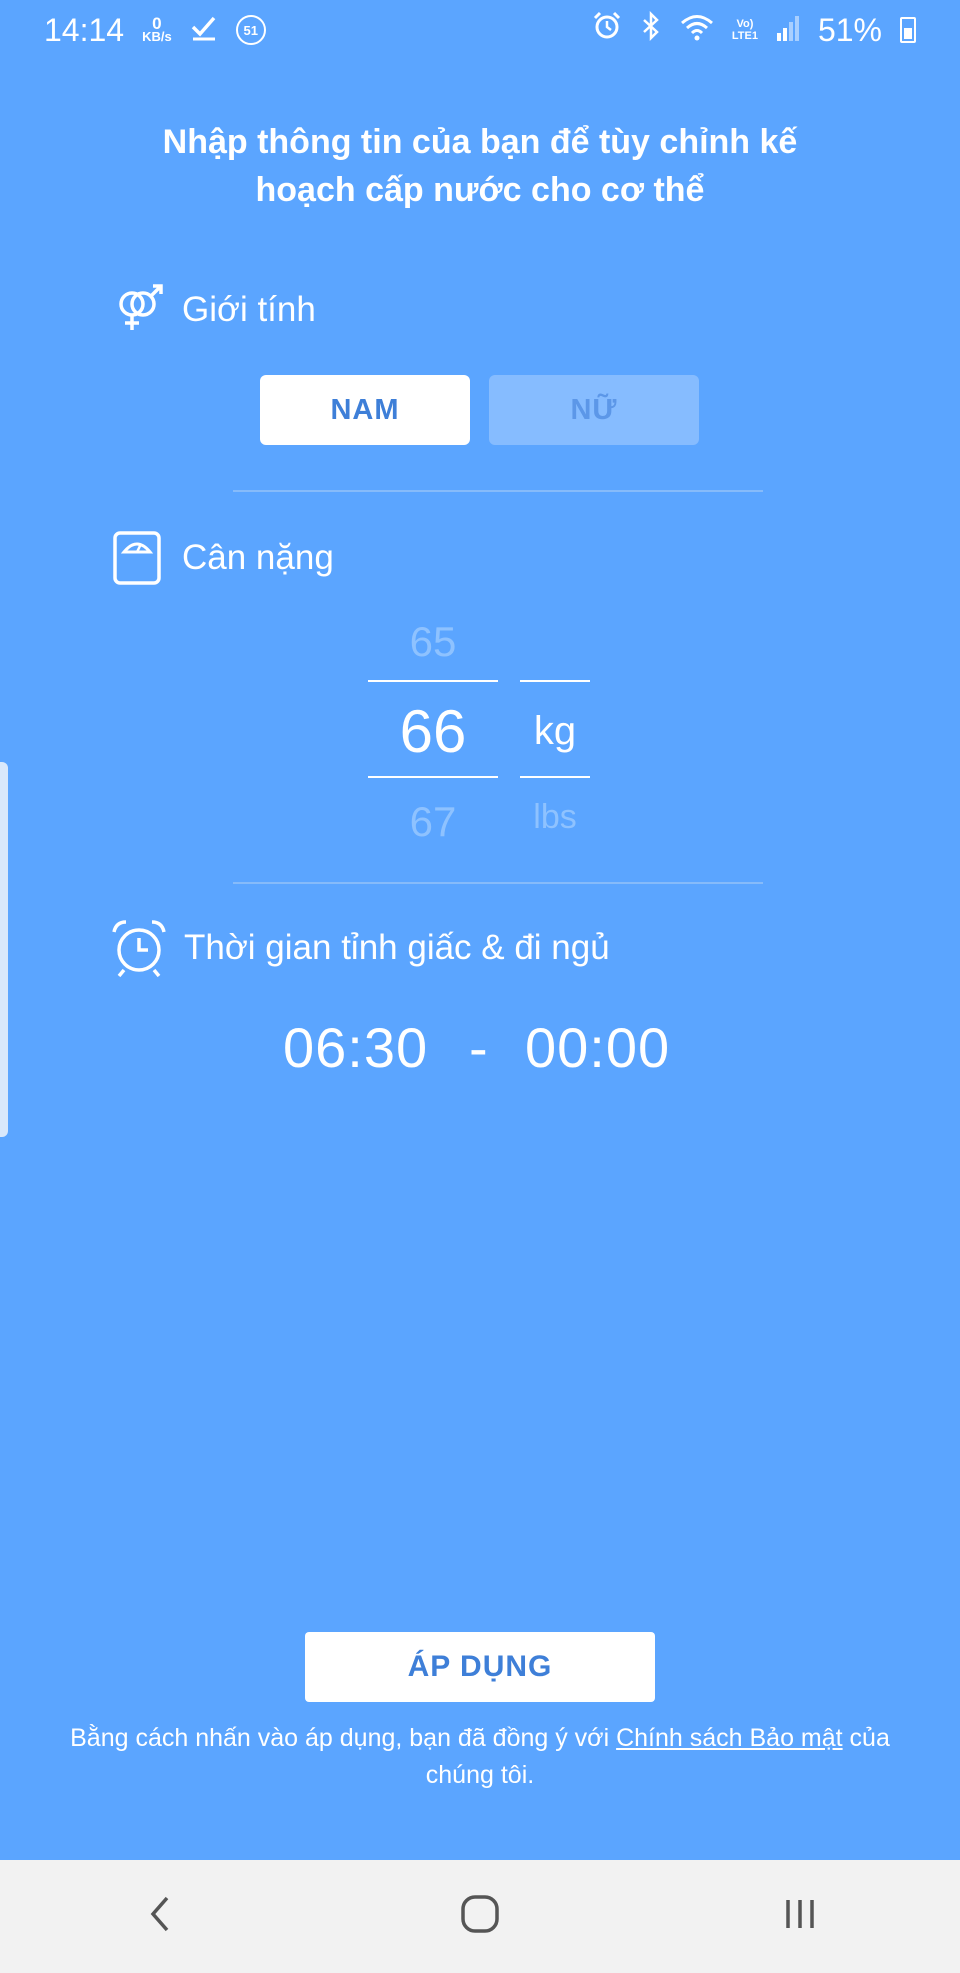 This screenshot has width=960, height=1973. I want to click on status-bar-left: 14:14 0 KB/s 51, so click(155, 30).